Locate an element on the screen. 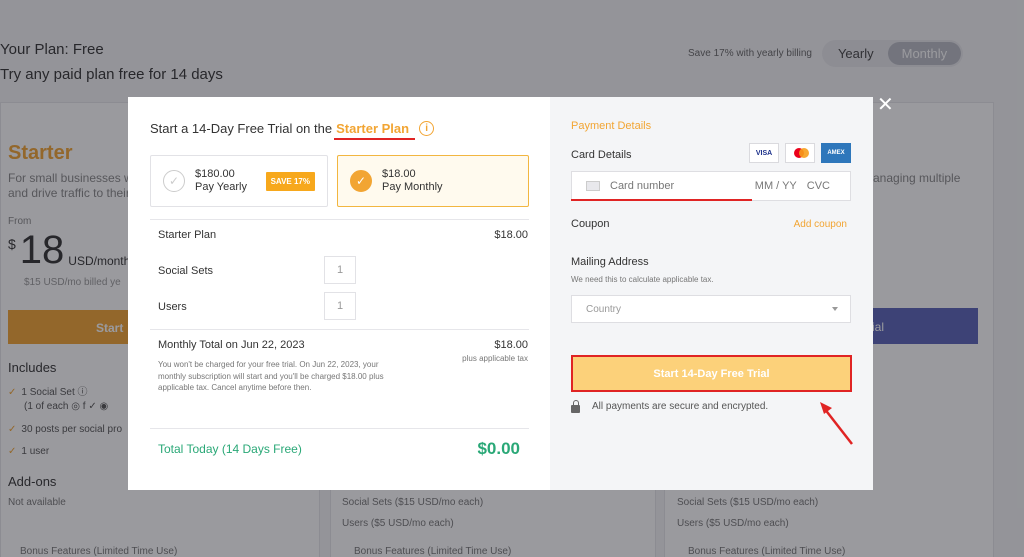  credit-card-icon is located at coordinates (593, 186).